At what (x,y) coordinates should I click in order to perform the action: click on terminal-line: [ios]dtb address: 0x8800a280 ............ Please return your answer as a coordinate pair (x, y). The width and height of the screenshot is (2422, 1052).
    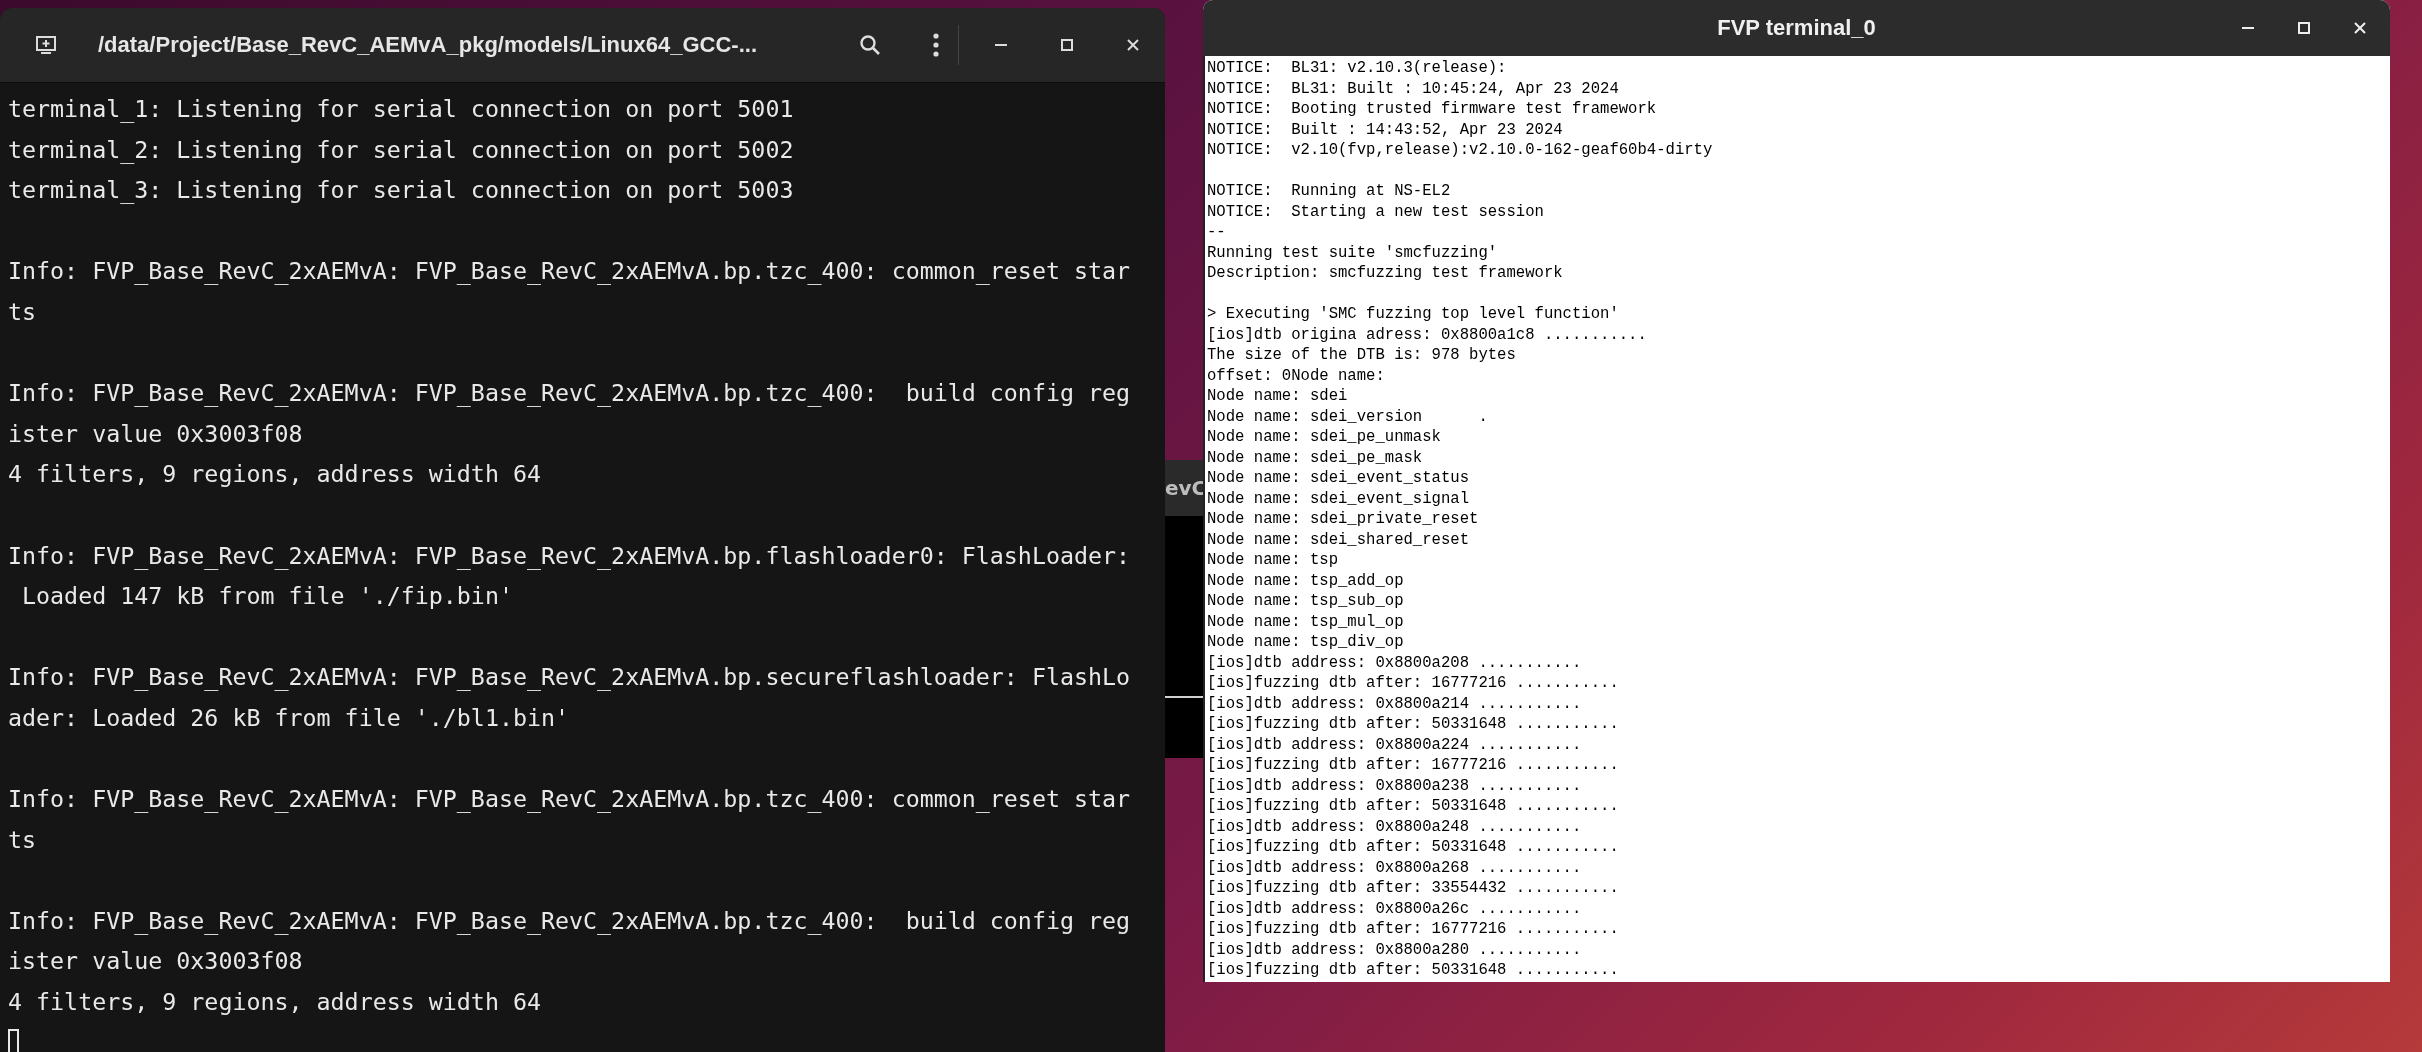
    Looking at the image, I should click on (1395, 949).